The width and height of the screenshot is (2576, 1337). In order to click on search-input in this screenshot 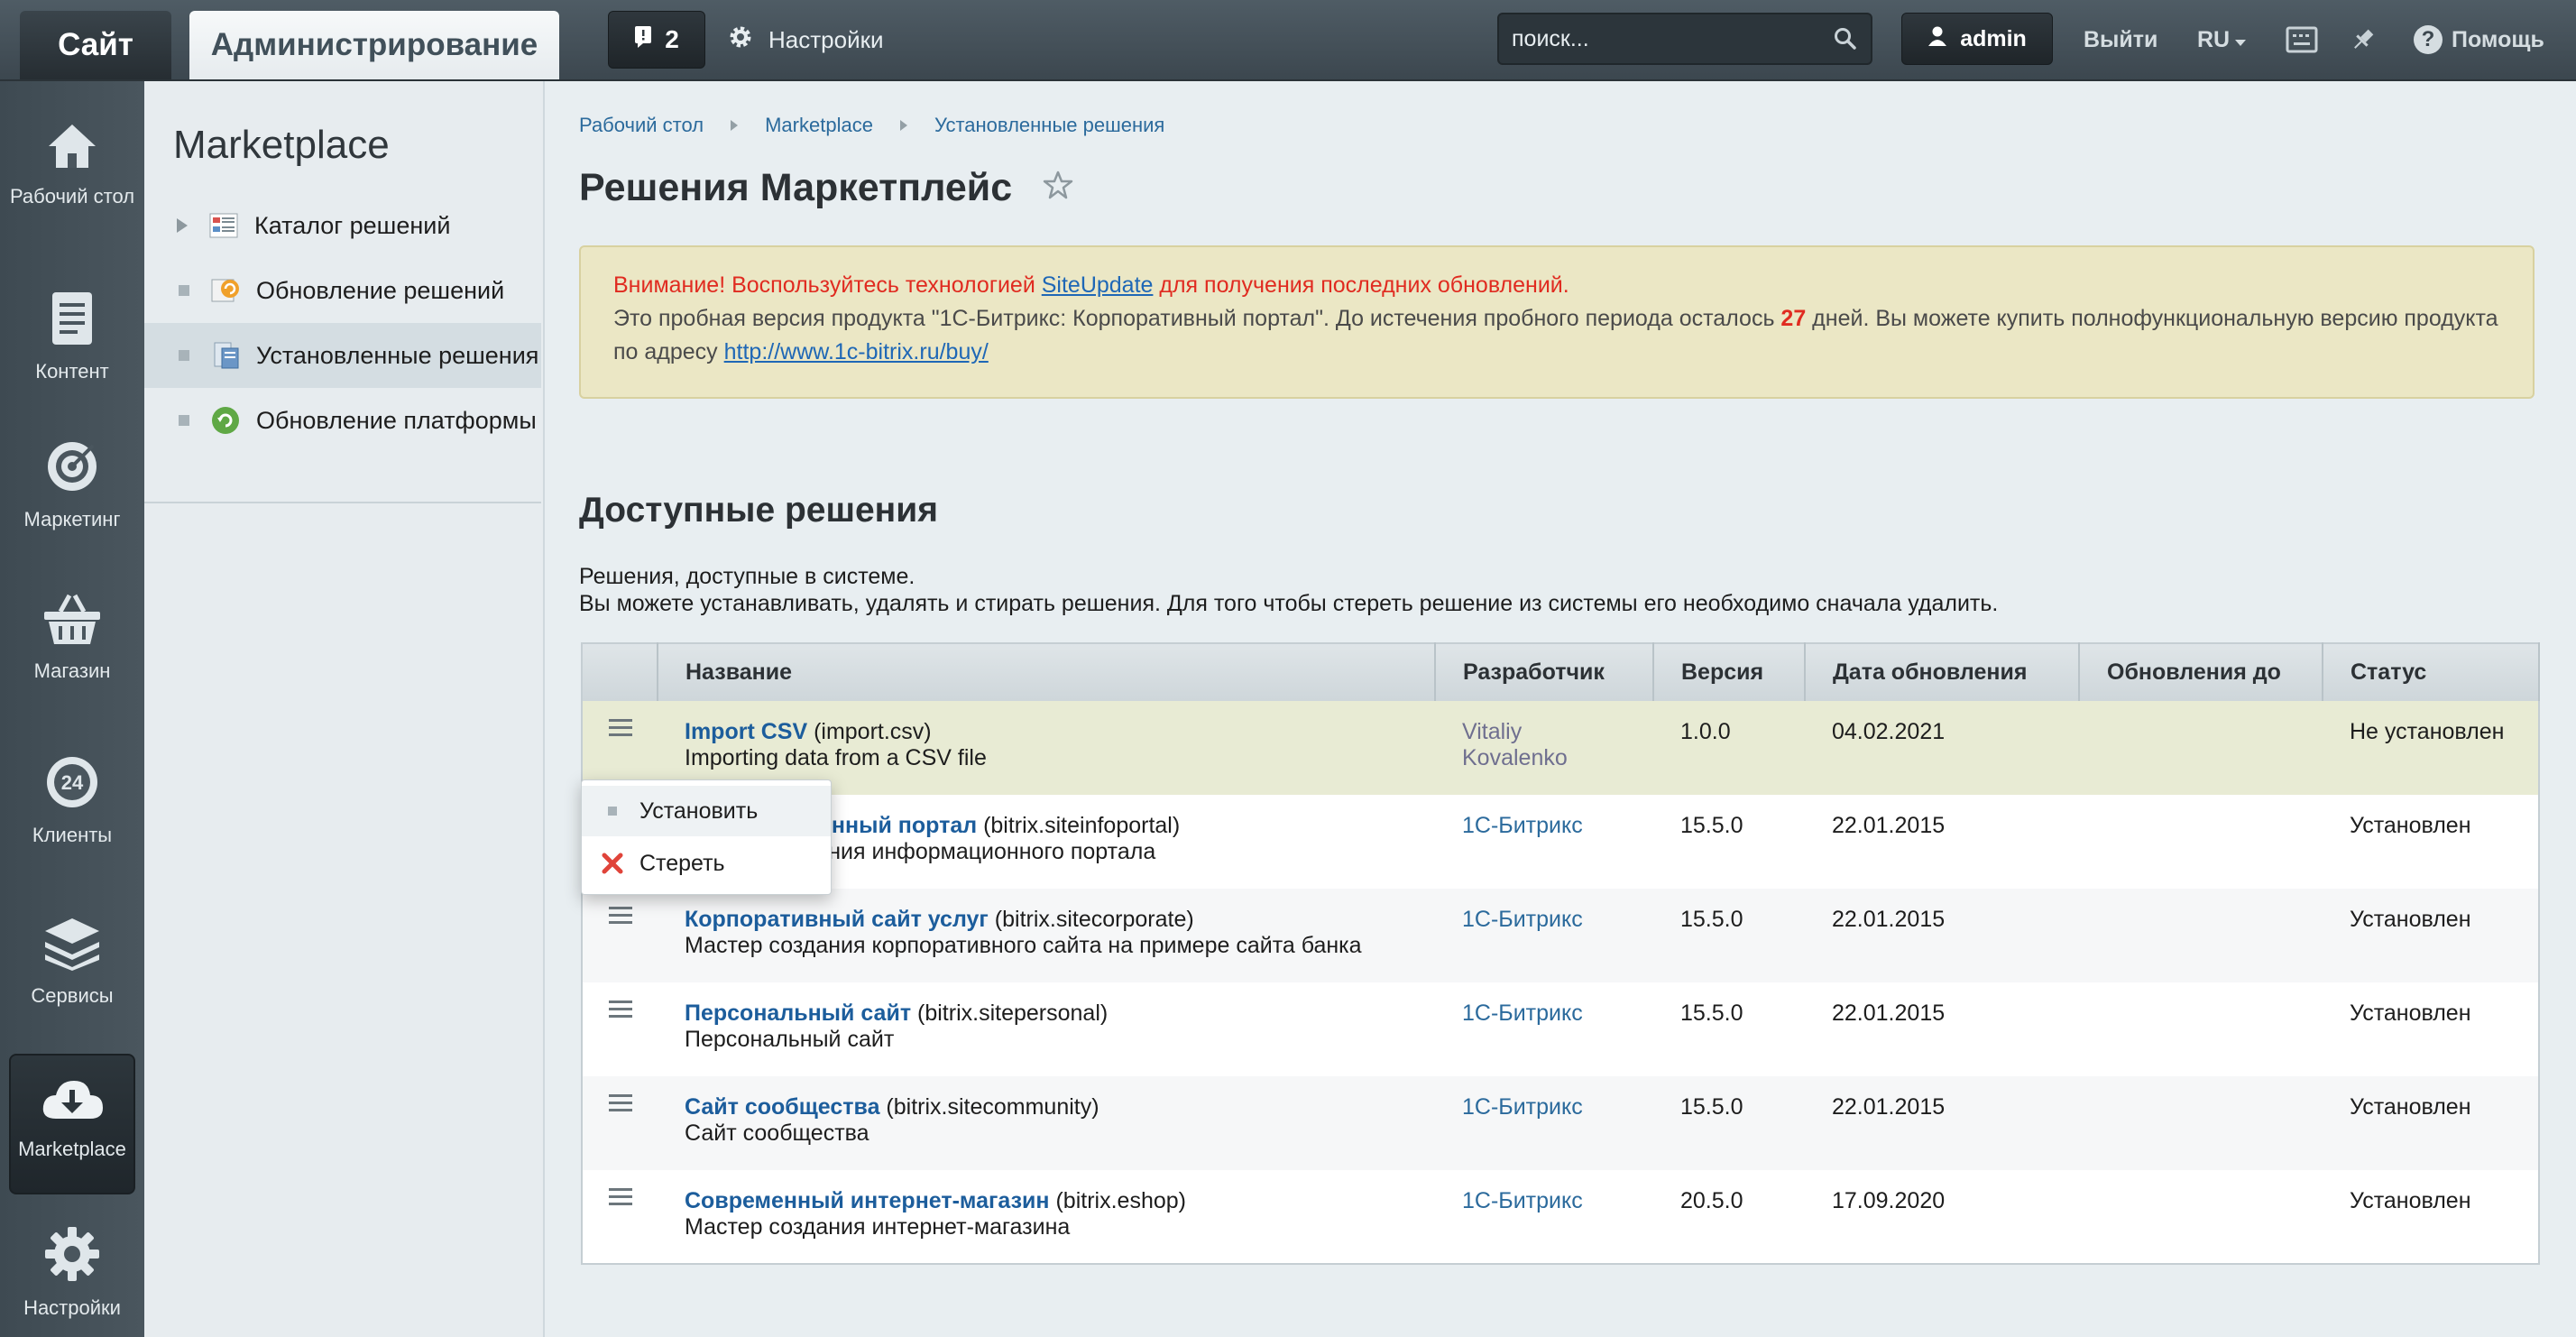, I will do `click(1659, 39)`.